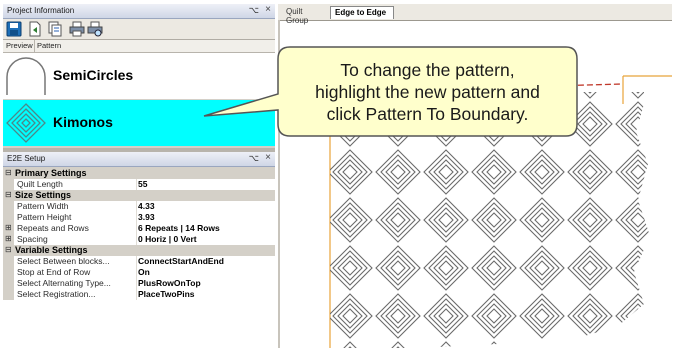 The height and width of the screenshot is (350, 674). I want to click on e2e-setup-titlebar: E2E Setup ⌥ ×, so click(139, 159).